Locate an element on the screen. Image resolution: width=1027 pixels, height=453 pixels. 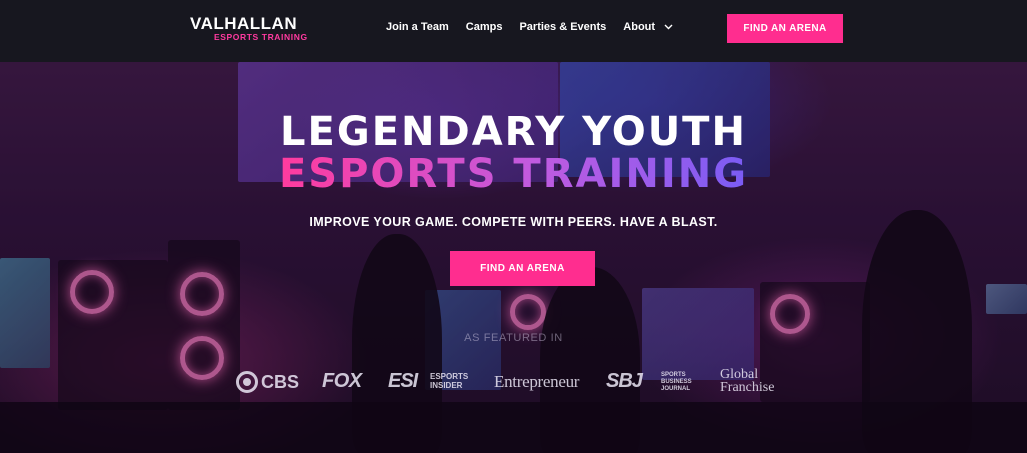
hero-find-arena-button: FIND AN ARENA is located at coordinates (522, 268).